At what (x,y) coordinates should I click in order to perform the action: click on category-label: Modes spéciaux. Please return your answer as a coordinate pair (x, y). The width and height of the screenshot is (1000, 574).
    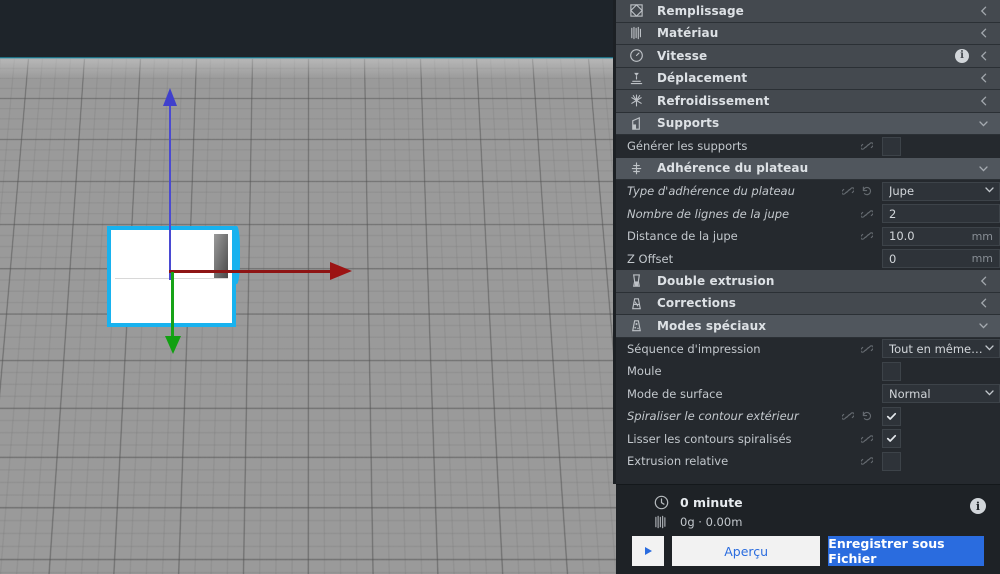
    Looking at the image, I should click on (712, 325).